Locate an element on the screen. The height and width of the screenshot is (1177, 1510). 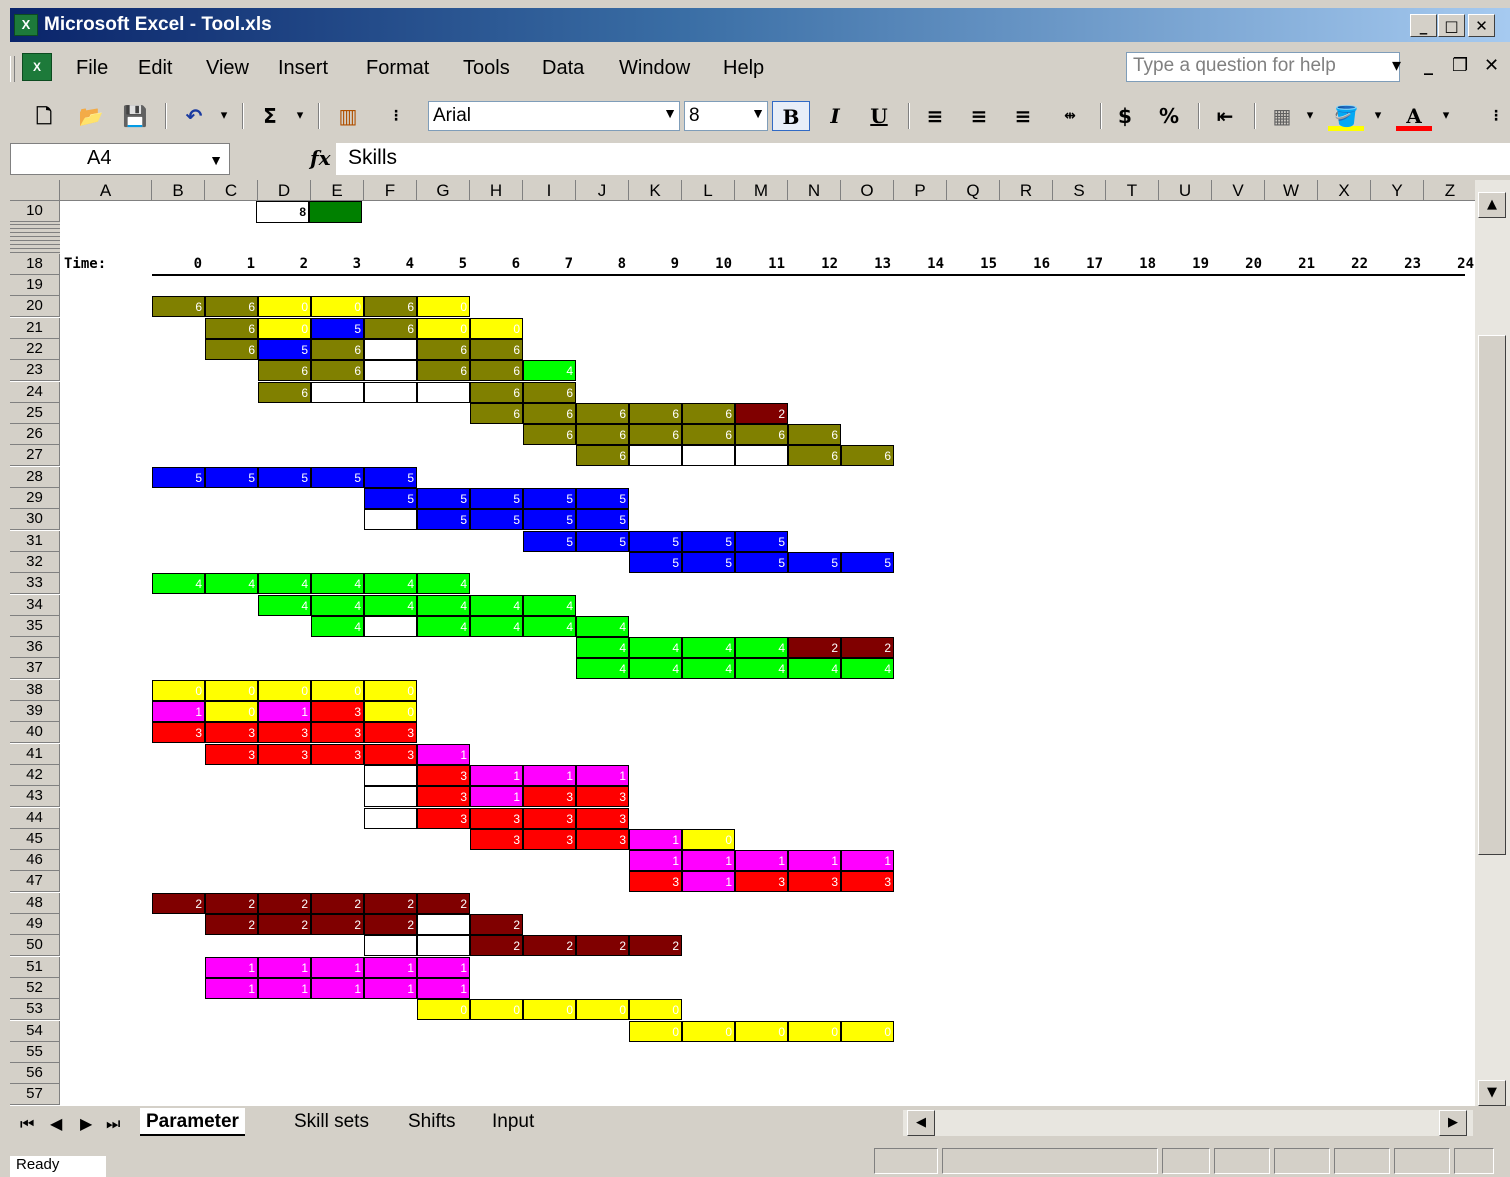
column-header-k: K is located at coordinates (655, 190).